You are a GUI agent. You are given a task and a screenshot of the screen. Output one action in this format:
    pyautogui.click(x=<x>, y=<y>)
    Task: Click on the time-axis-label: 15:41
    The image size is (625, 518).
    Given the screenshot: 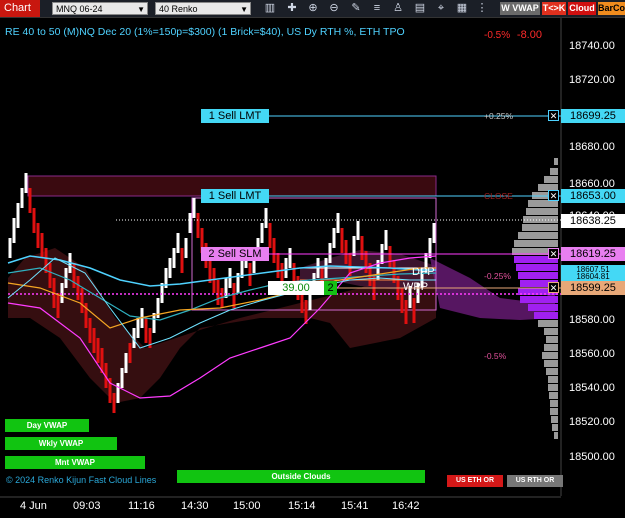 What is the action you would take?
    pyautogui.click(x=355, y=506)
    